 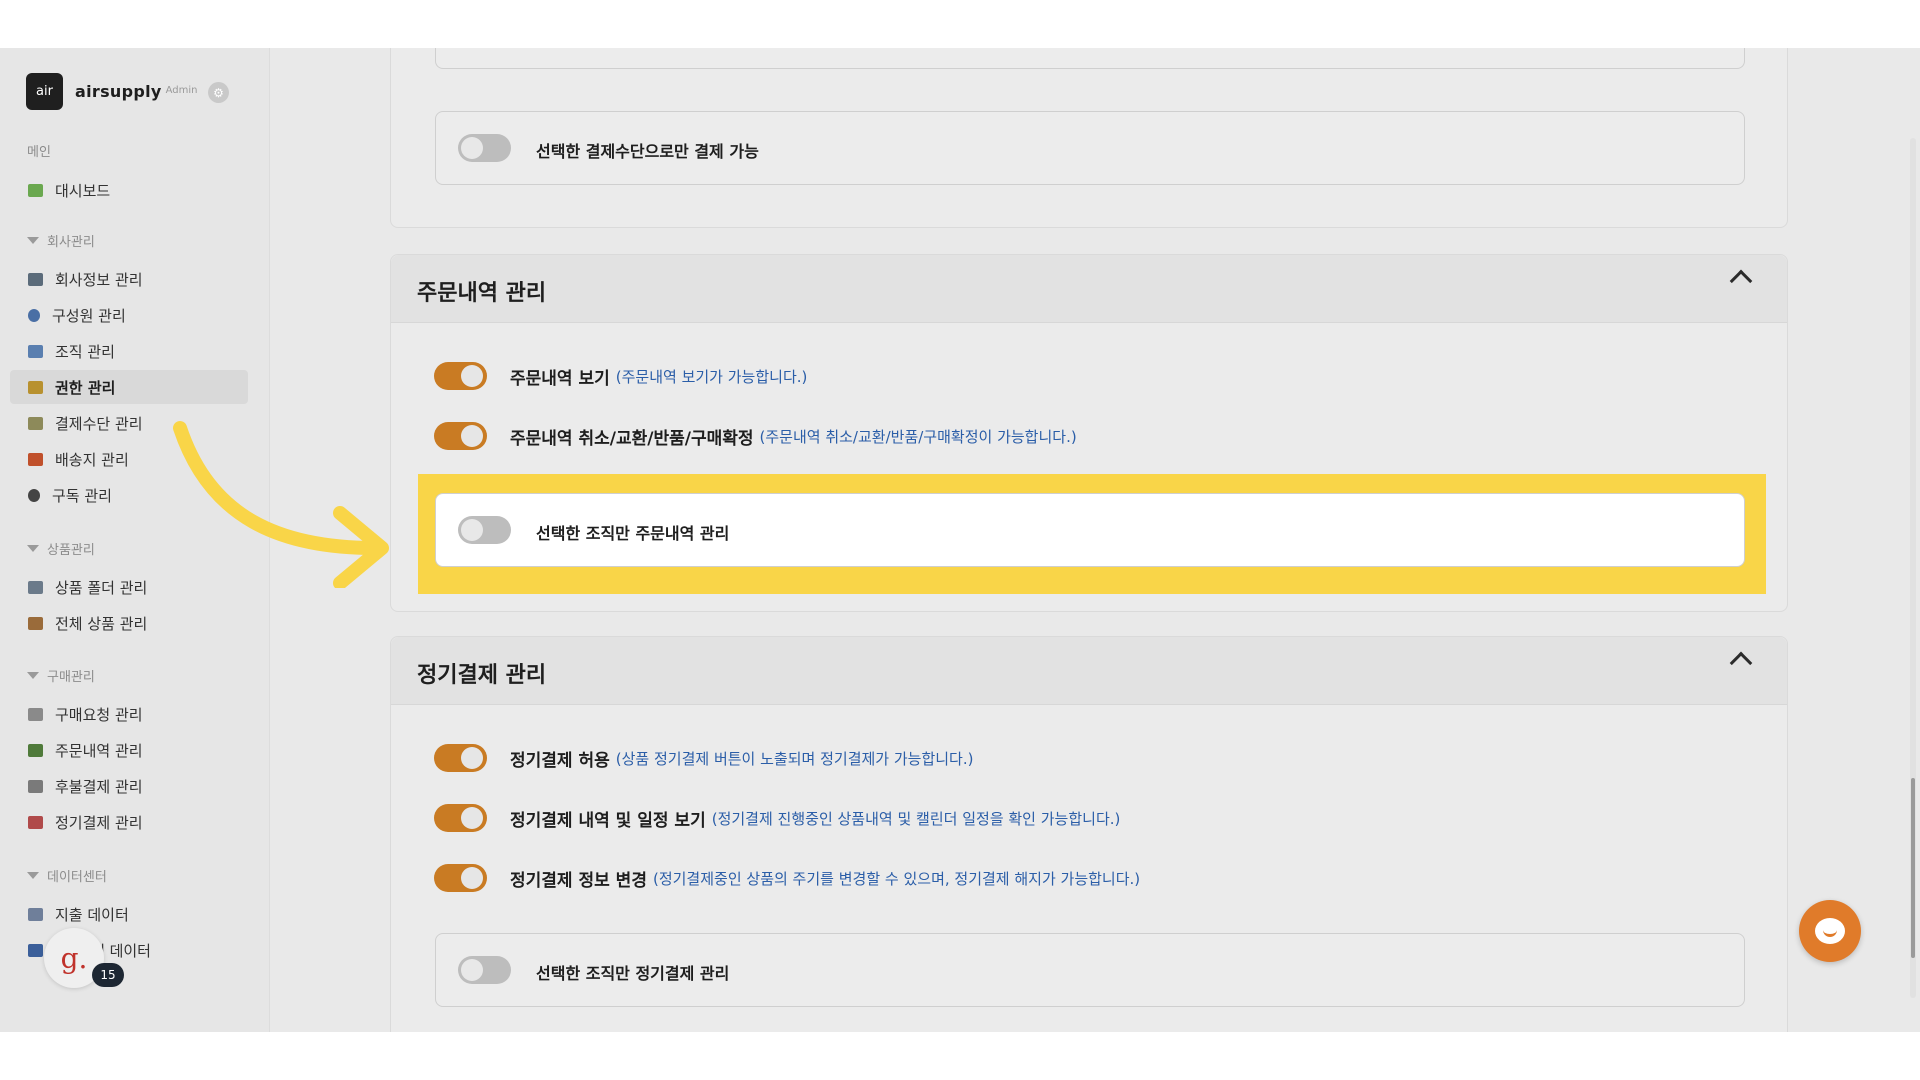 What do you see at coordinates (560, 378) in the screenshot?
I see `permission-label: 주문내역 보기` at bounding box center [560, 378].